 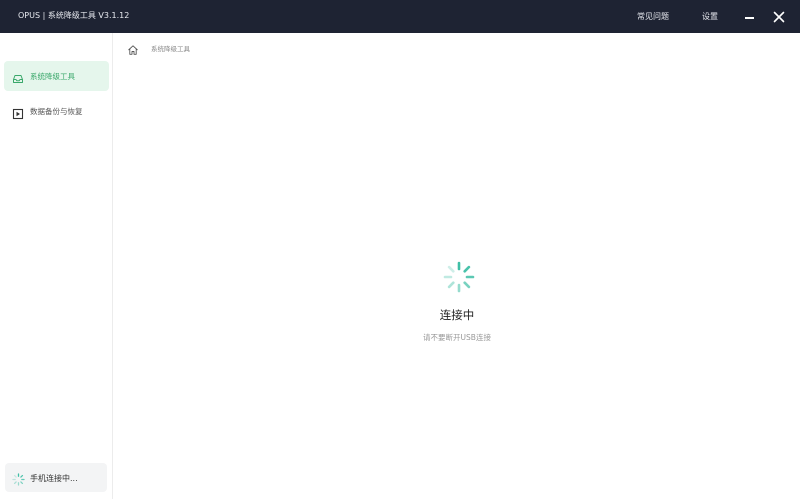 I want to click on settings-link: 设置, so click(x=710, y=16).